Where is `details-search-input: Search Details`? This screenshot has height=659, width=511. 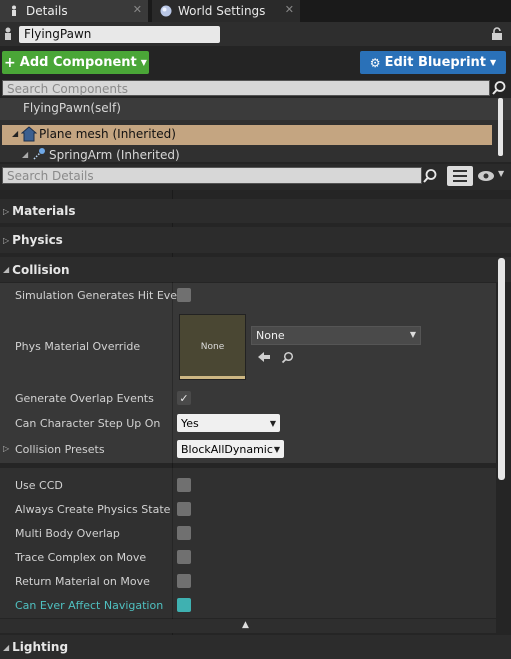
details-search-input: Search Details is located at coordinates (212, 175).